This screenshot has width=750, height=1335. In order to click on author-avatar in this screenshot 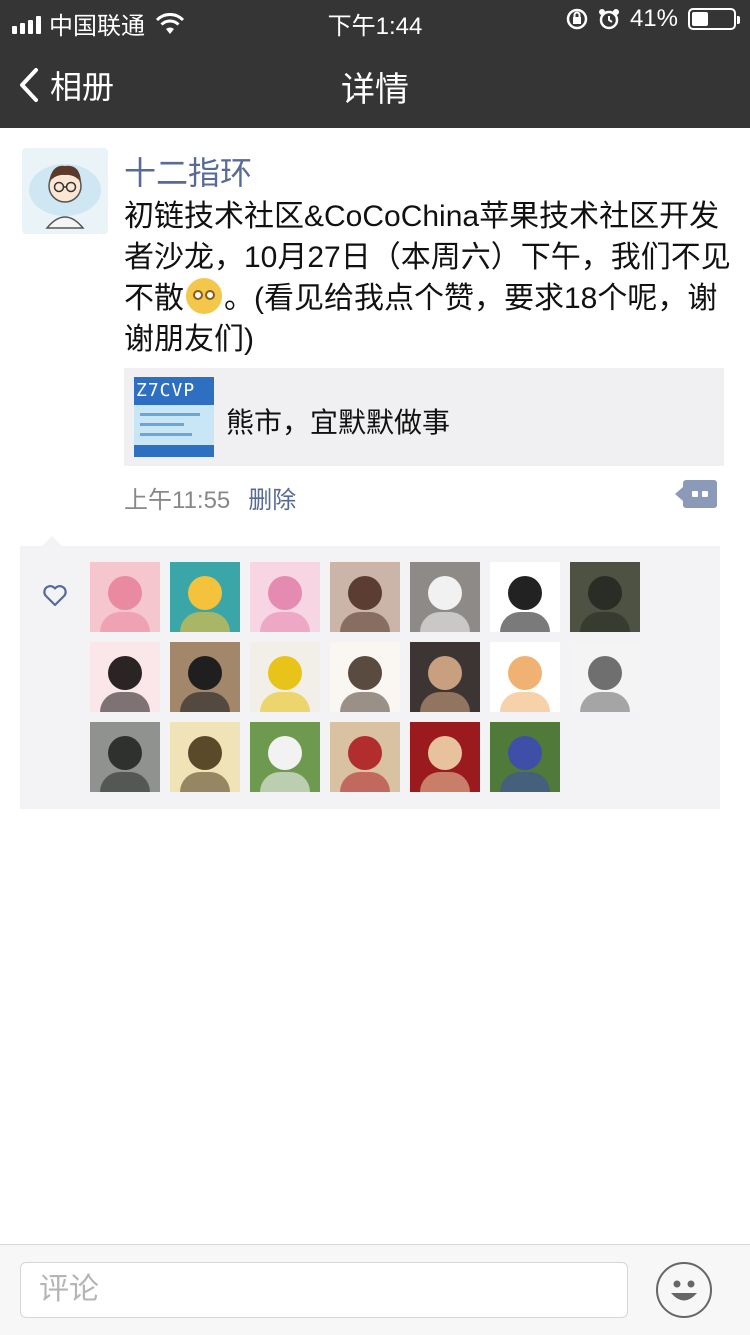, I will do `click(65, 191)`.